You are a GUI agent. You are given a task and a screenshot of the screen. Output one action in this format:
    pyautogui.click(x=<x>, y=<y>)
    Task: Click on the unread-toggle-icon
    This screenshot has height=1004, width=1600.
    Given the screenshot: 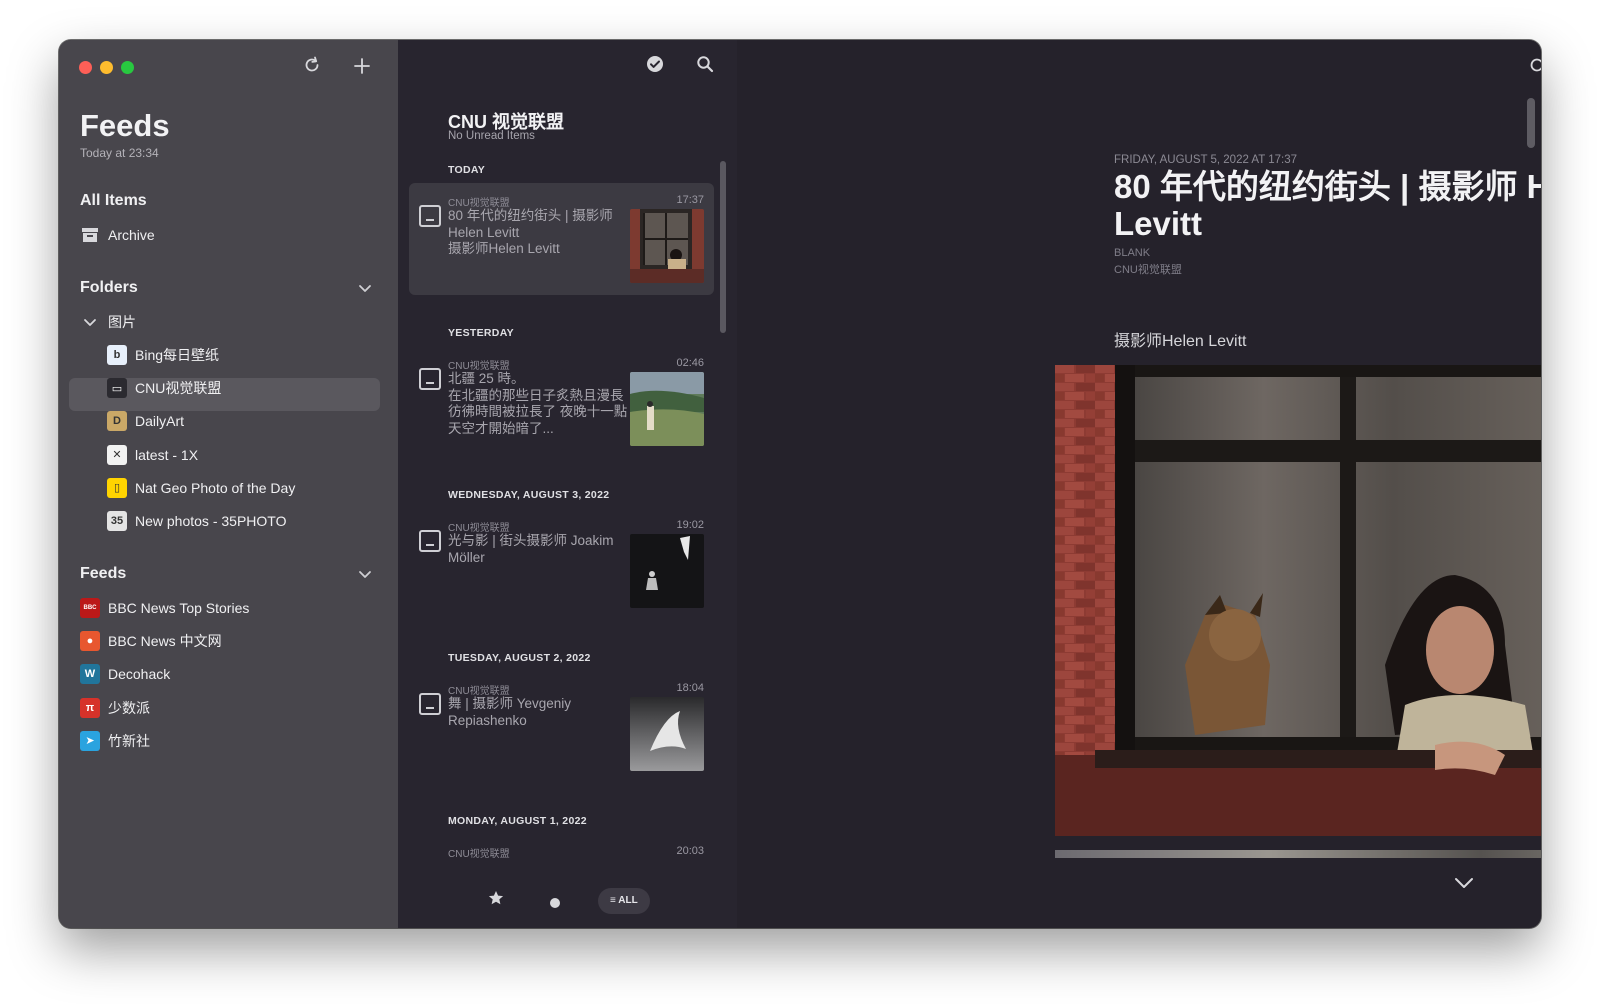 What is the action you would take?
    pyautogui.click(x=1532, y=67)
    